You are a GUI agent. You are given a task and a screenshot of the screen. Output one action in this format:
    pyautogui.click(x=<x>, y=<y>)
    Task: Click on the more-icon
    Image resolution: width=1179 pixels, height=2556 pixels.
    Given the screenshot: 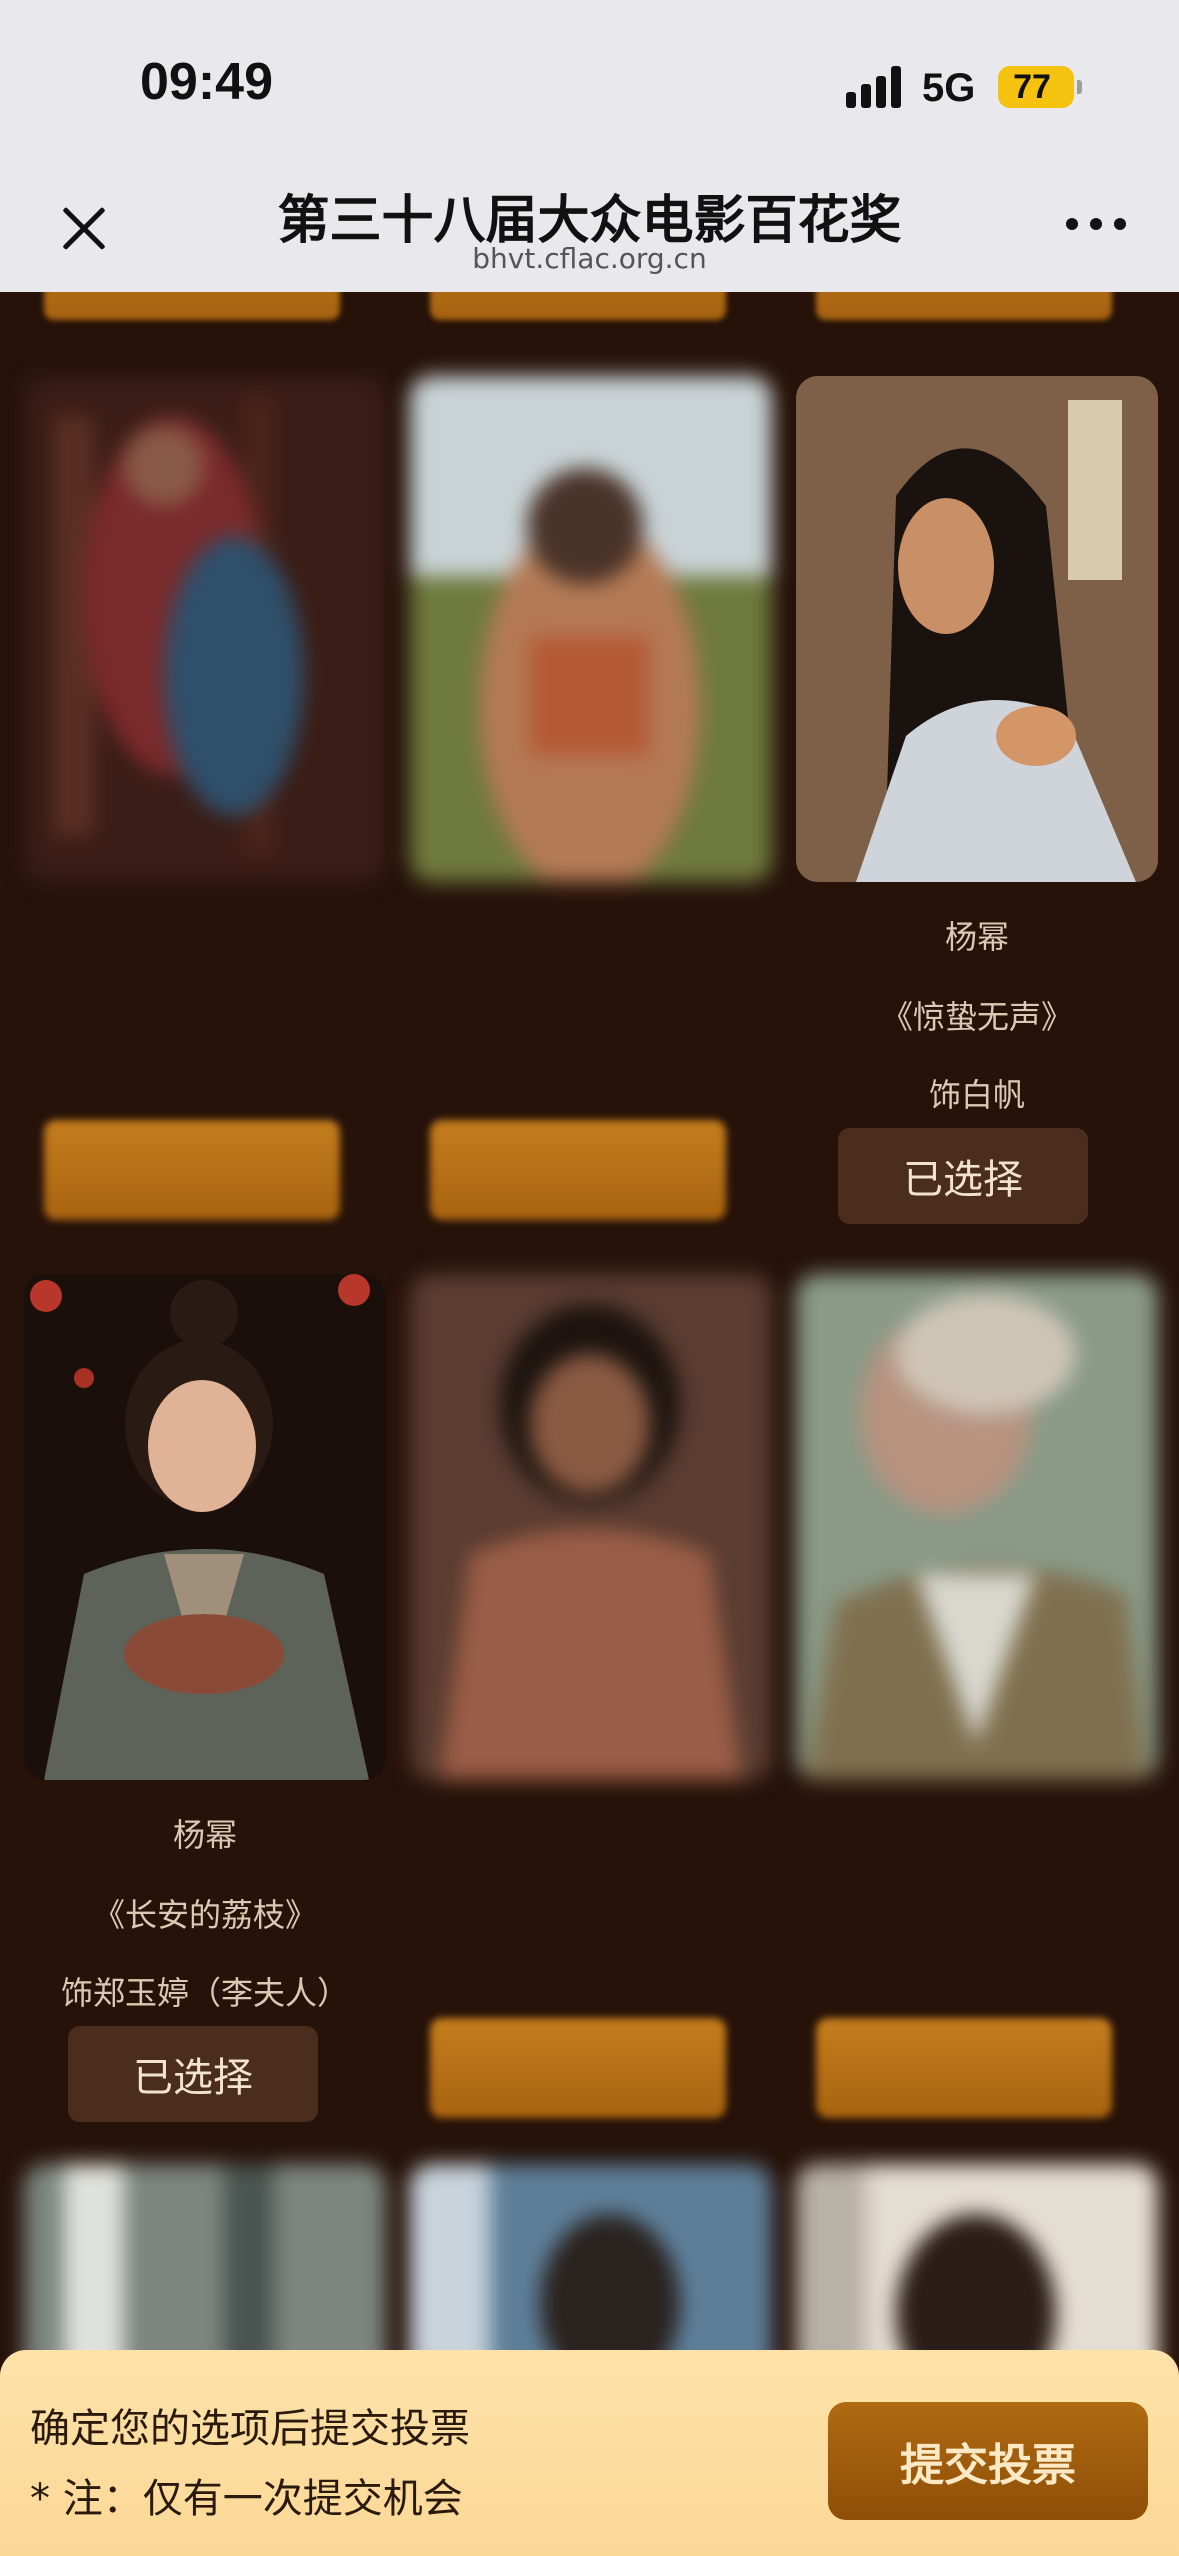 What is the action you would take?
    pyautogui.click(x=1096, y=226)
    